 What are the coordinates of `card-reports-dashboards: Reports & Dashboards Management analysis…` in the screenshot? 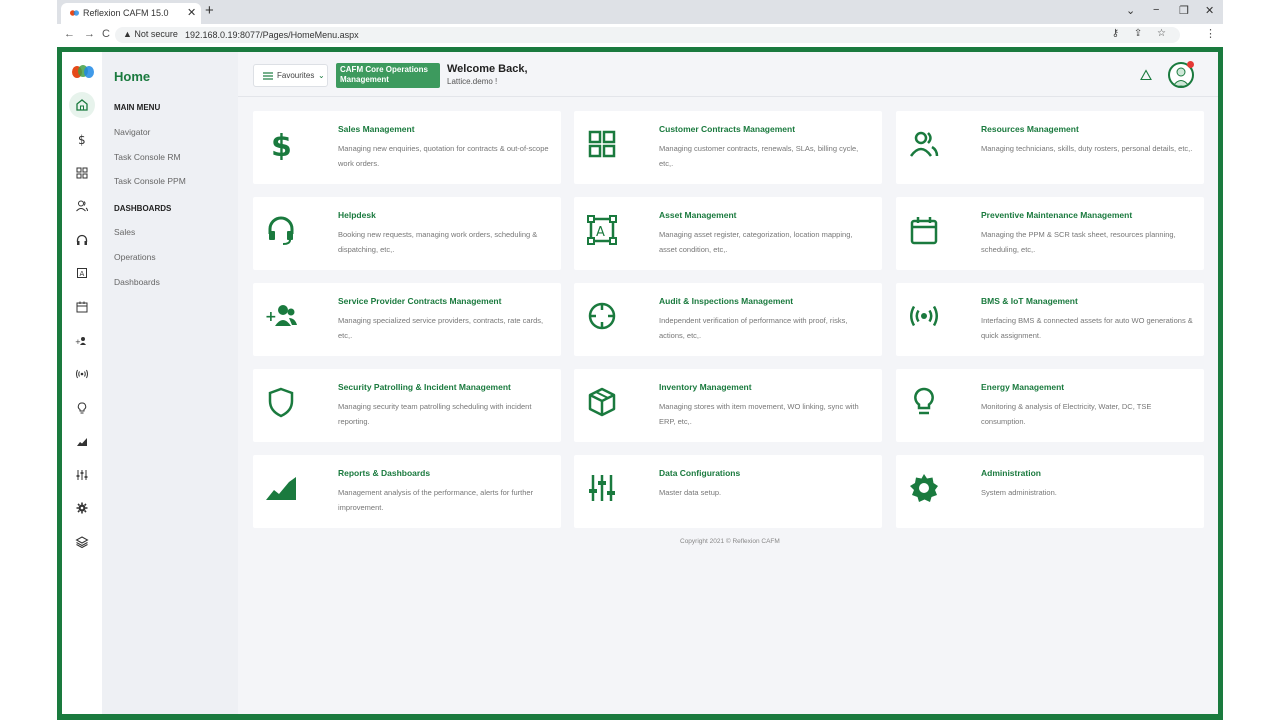 It's located at (407, 491).